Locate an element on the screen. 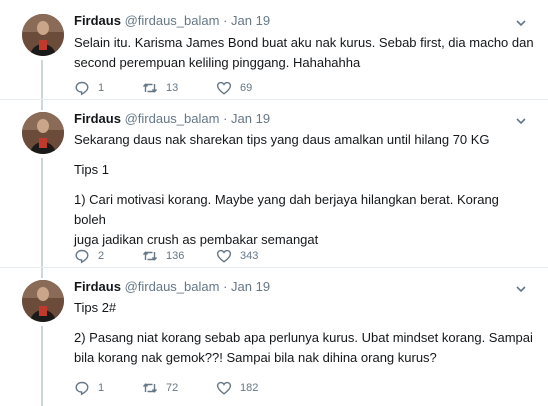 This screenshot has width=548, height=406. like-button: 343 is located at coordinates (237, 256).